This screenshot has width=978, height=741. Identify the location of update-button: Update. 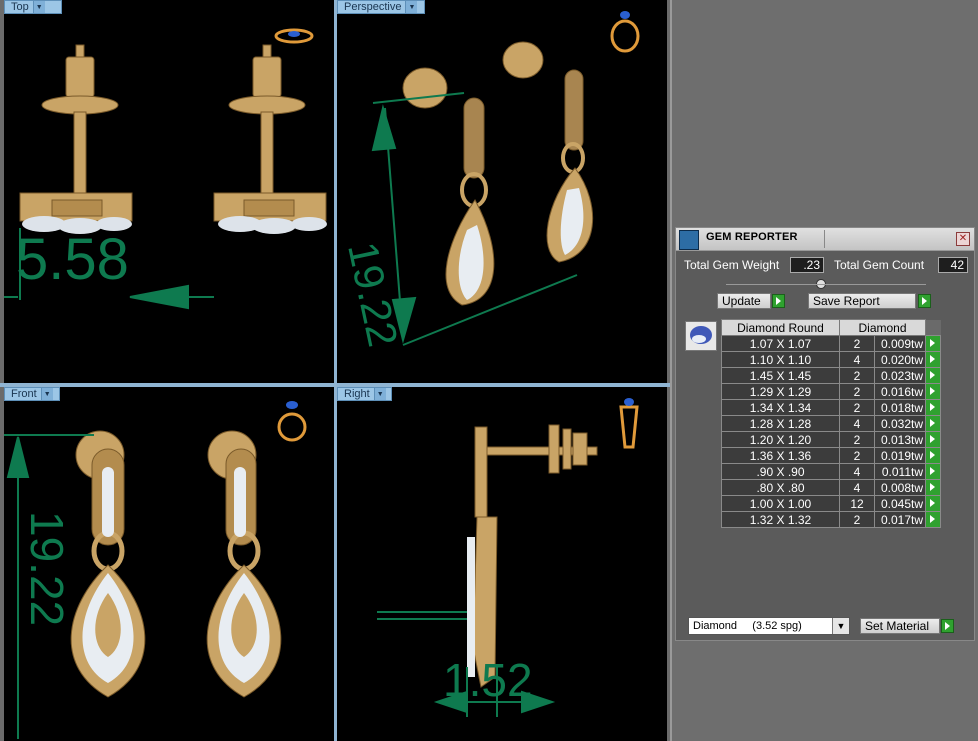
(744, 301).